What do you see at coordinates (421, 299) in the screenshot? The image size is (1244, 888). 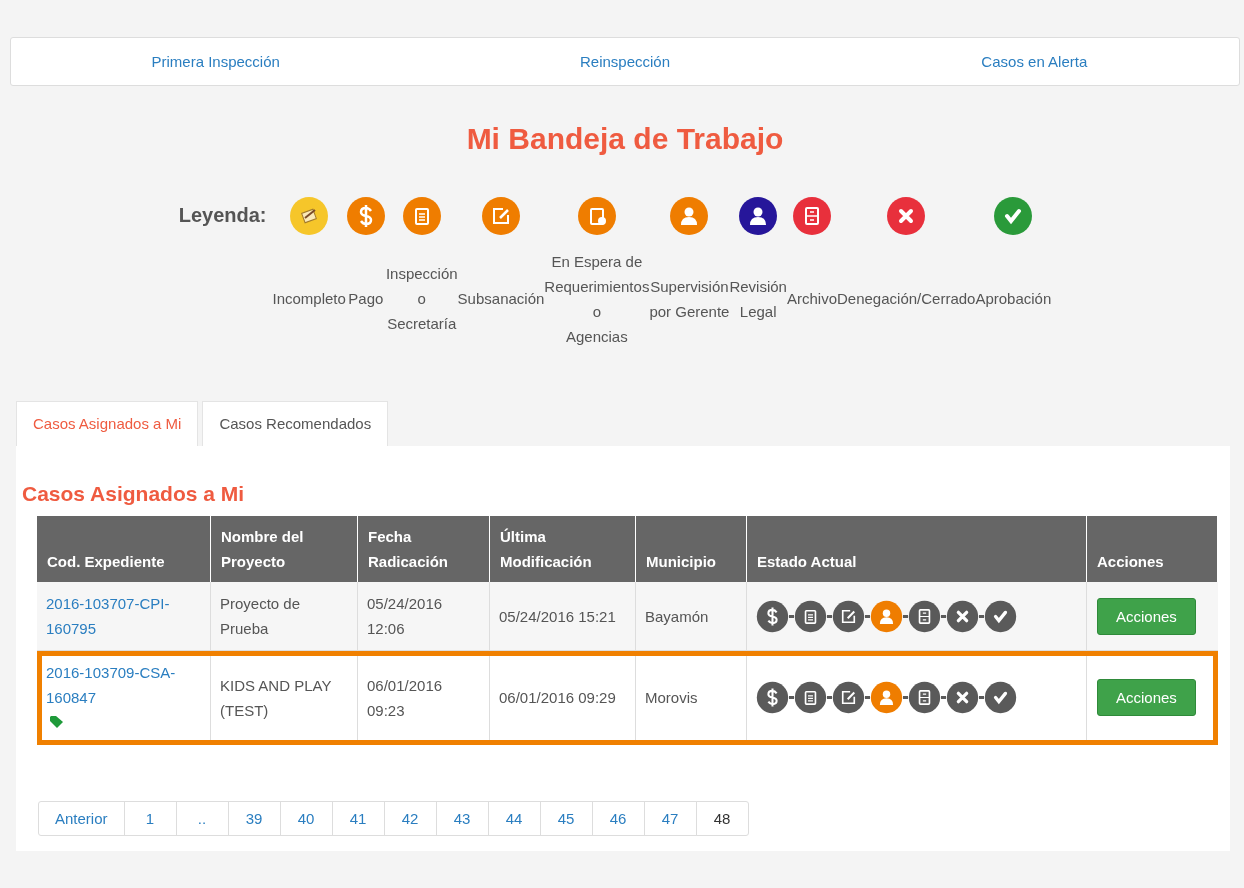 I see `legend-text: Inspección o Secretaría` at bounding box center [421, 299].